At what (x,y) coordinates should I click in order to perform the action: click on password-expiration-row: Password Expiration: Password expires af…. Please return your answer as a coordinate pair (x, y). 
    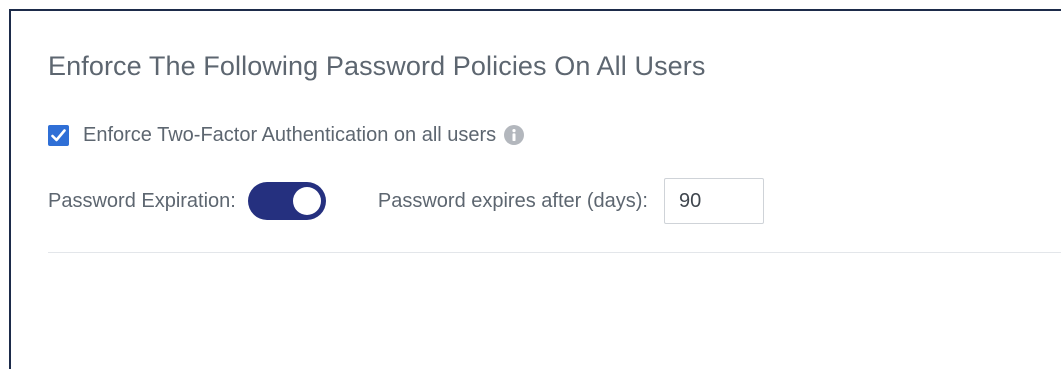
    Looking at the image, I should click on (406, 201).